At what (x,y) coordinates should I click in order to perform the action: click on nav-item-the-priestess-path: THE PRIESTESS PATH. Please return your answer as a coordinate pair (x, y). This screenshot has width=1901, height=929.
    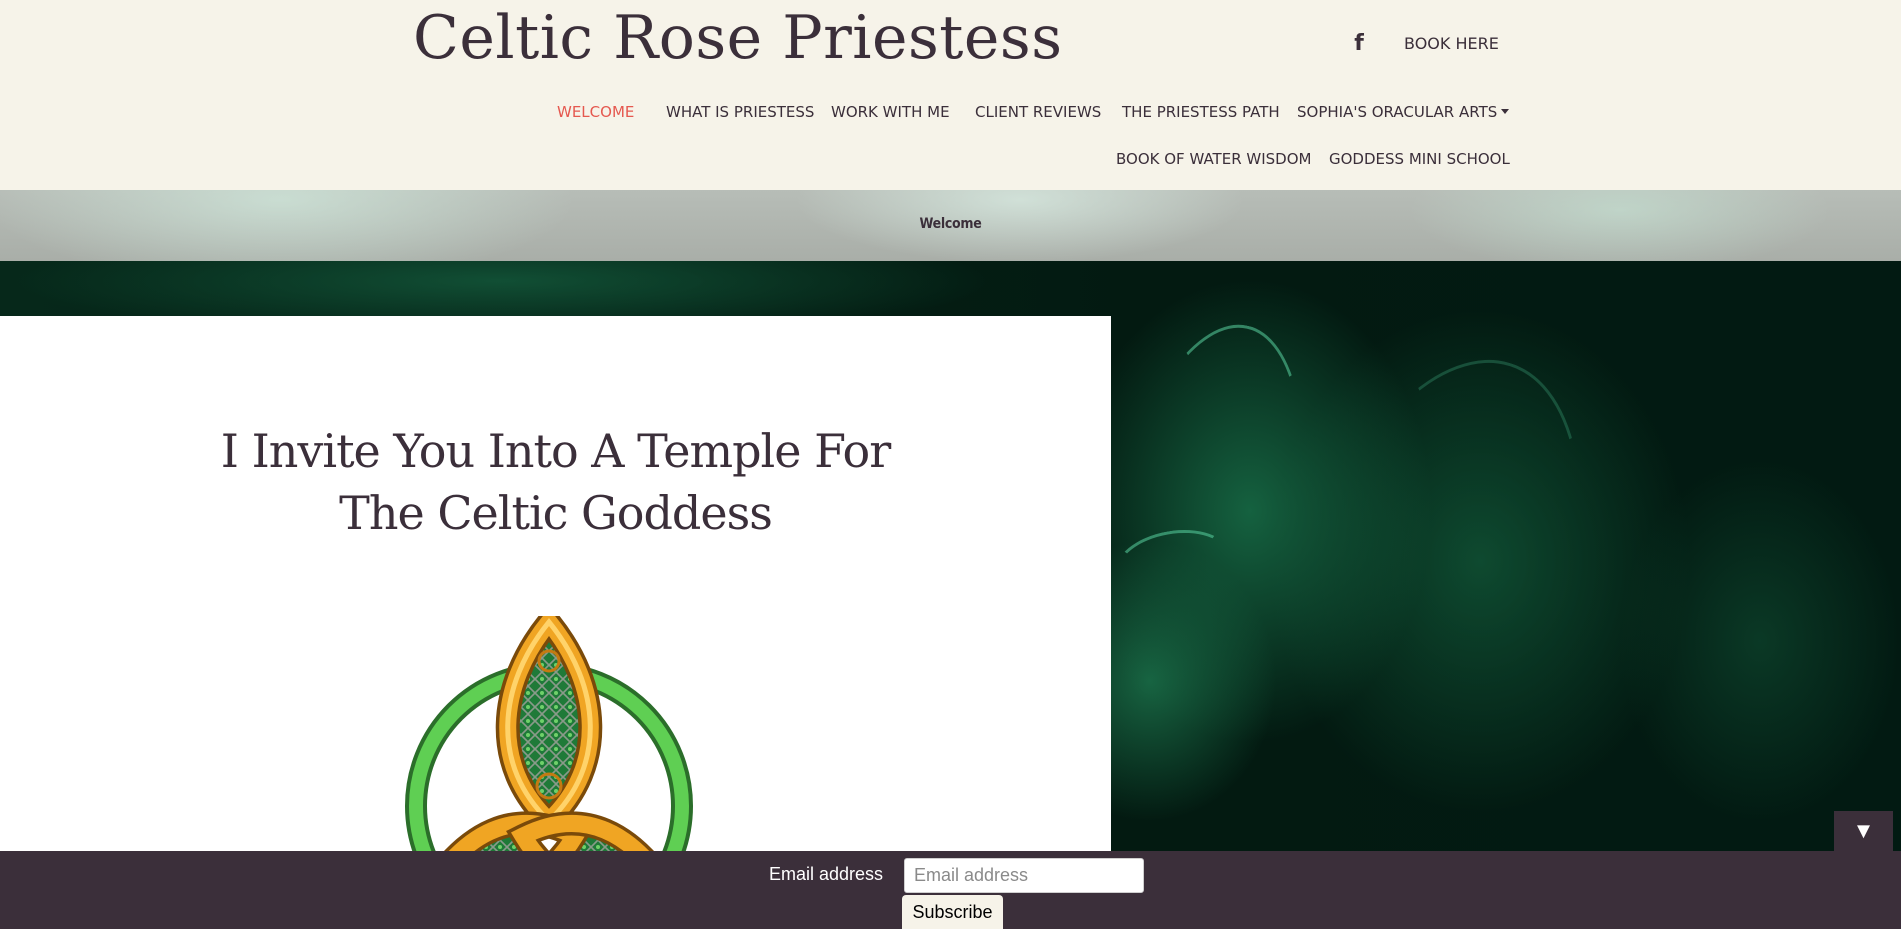
    Looking at the image, I should click on (1201, 112).